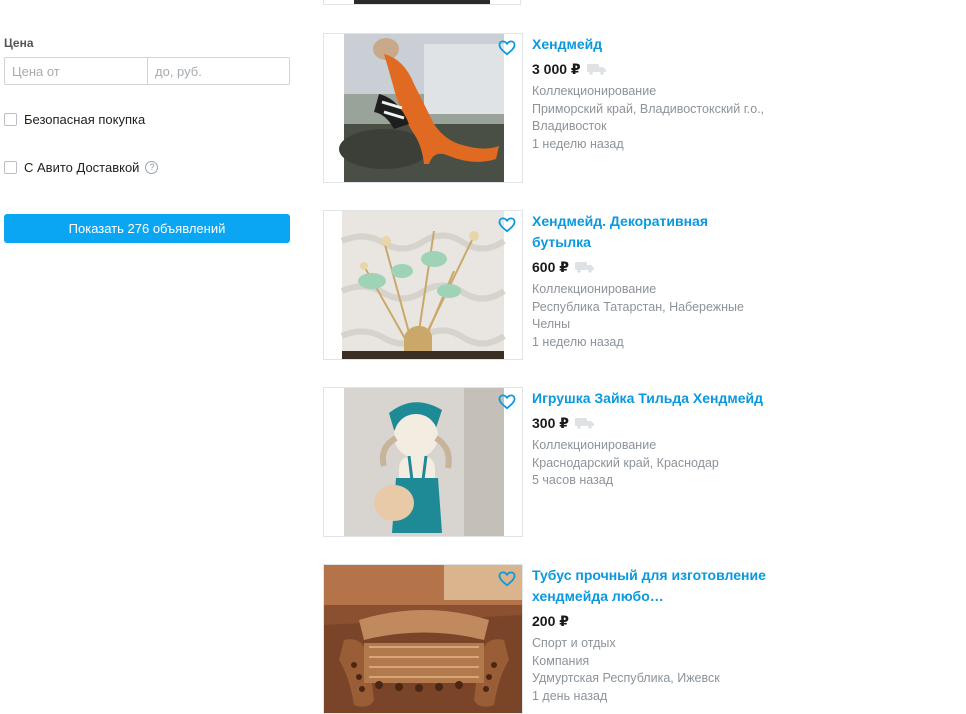 This screenshot has width=966, height=714. What do you see at coordinates (10, 167) in the screenshot?
I see `avito-delivery-checkbox` at bounding box center [10, 167].